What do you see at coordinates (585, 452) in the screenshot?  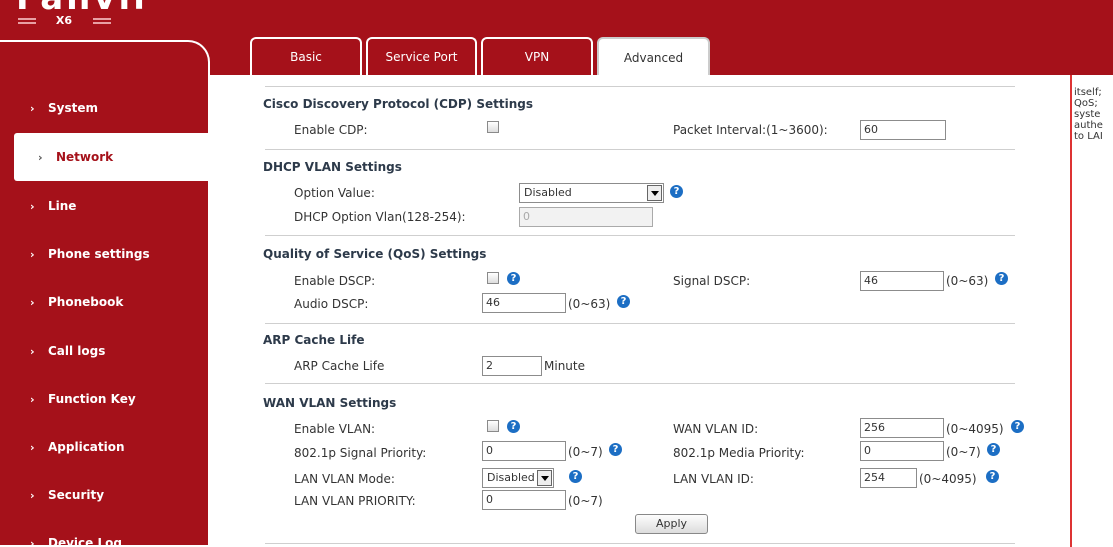 I see `signal-priority-range: (0~7)` at bounding box center [585, 452].